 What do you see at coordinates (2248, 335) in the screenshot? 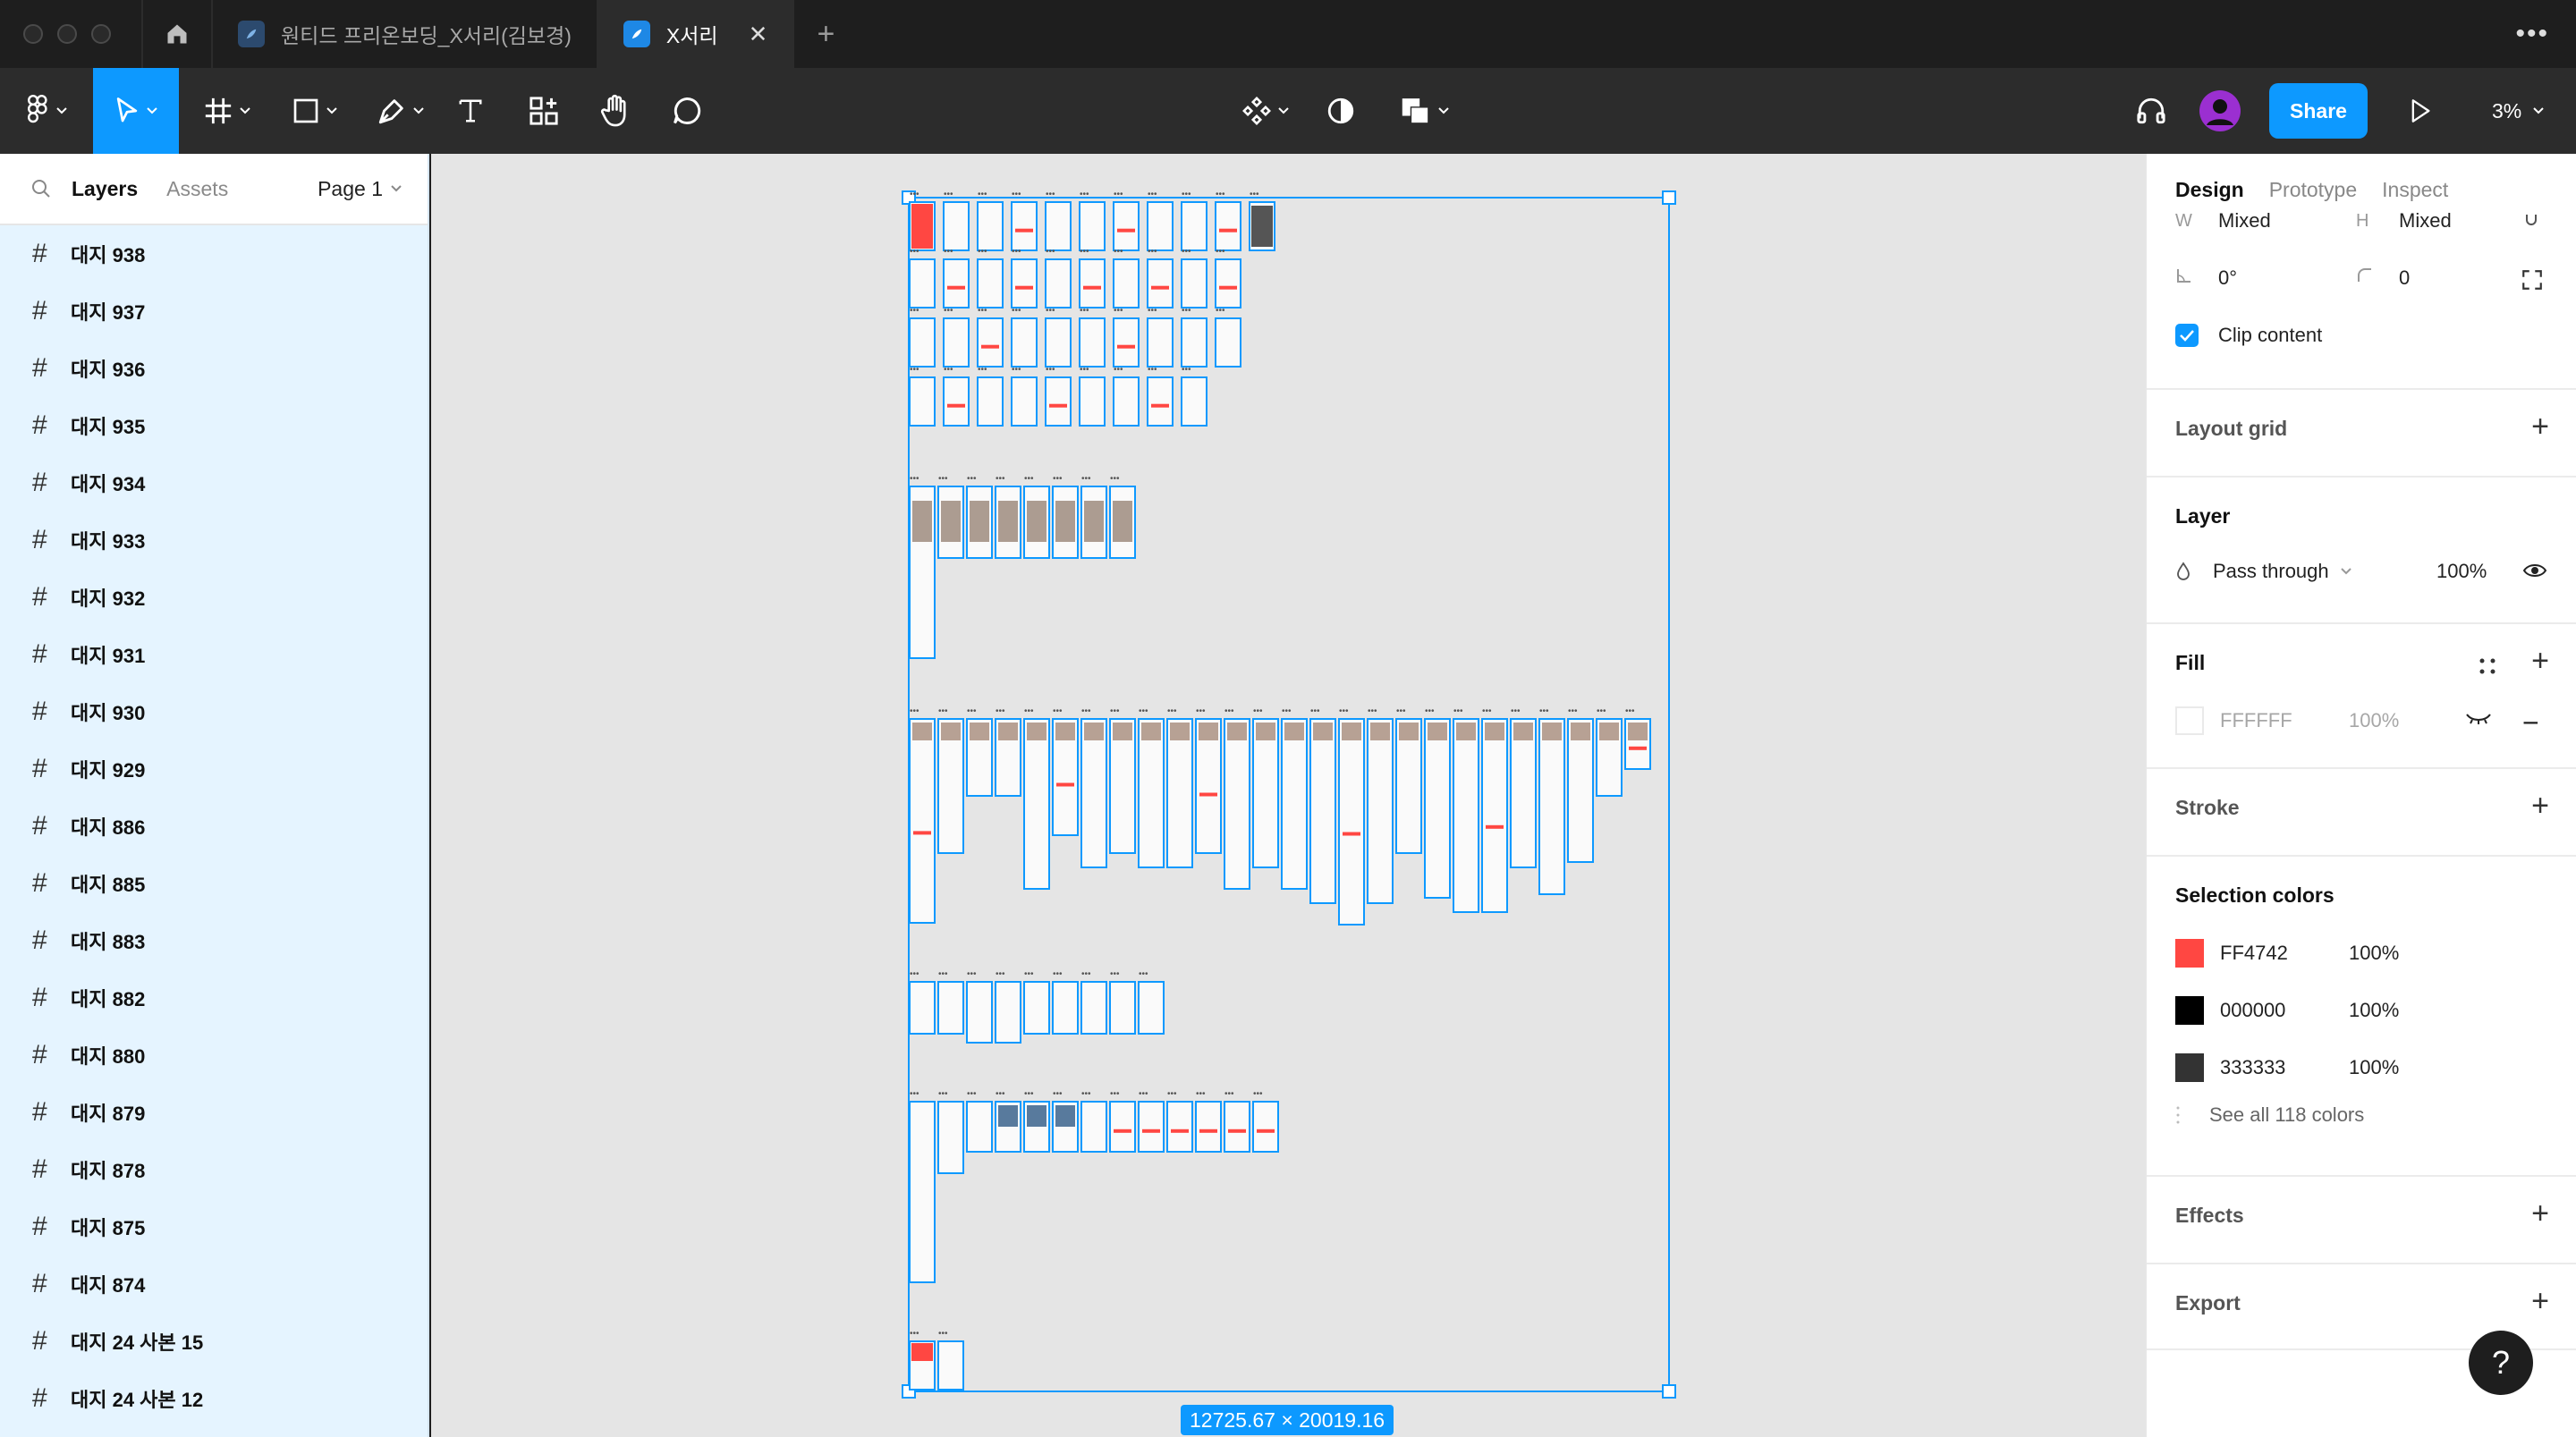
I see `clip-content-toggle: Clip content` at bounding box center [2248, 335].